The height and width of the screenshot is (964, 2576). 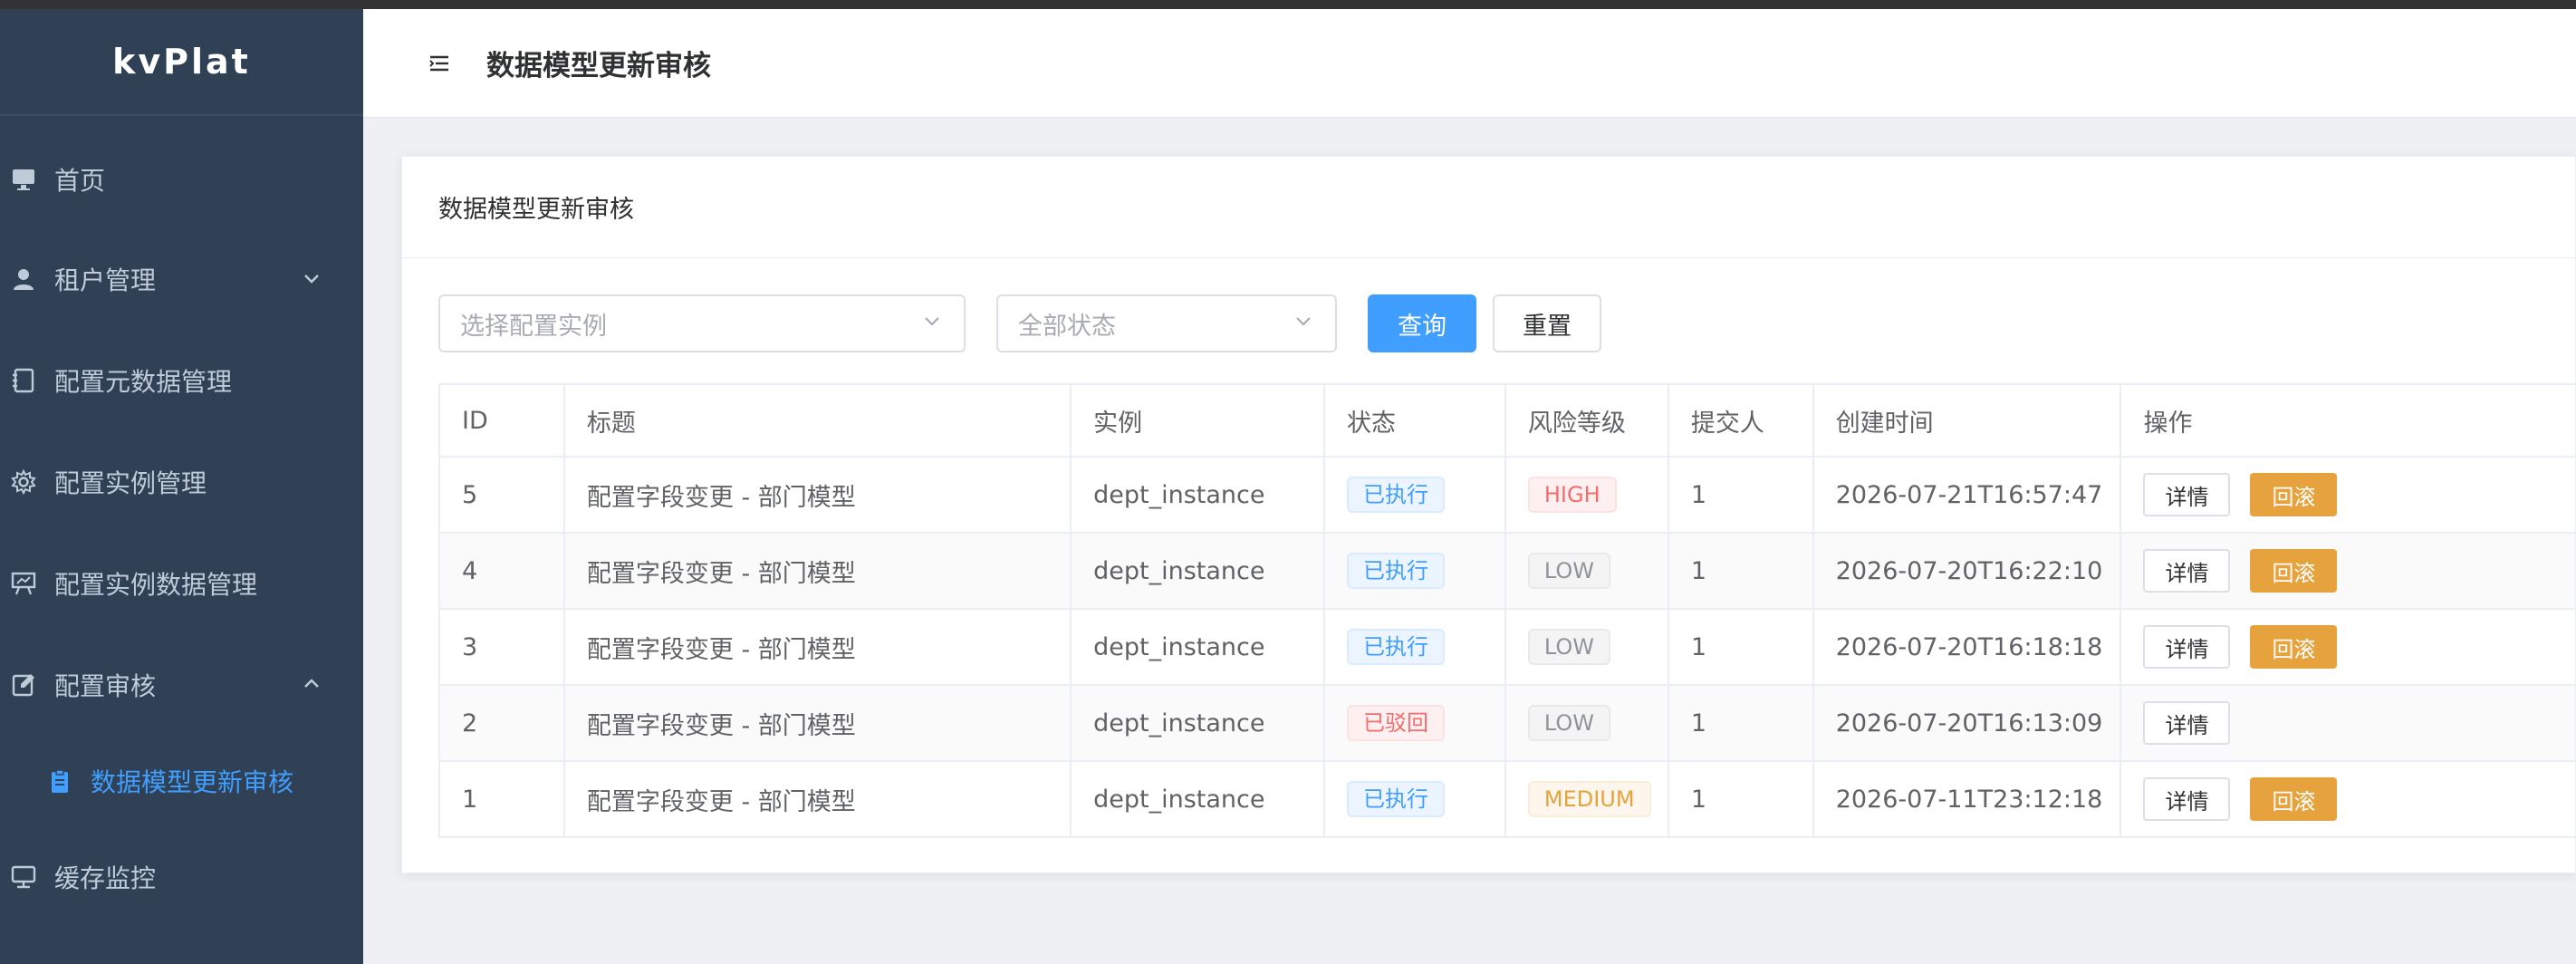 I want to click on sidebar-item-label: 配置实例数据管理, so click(x=156, y=585).